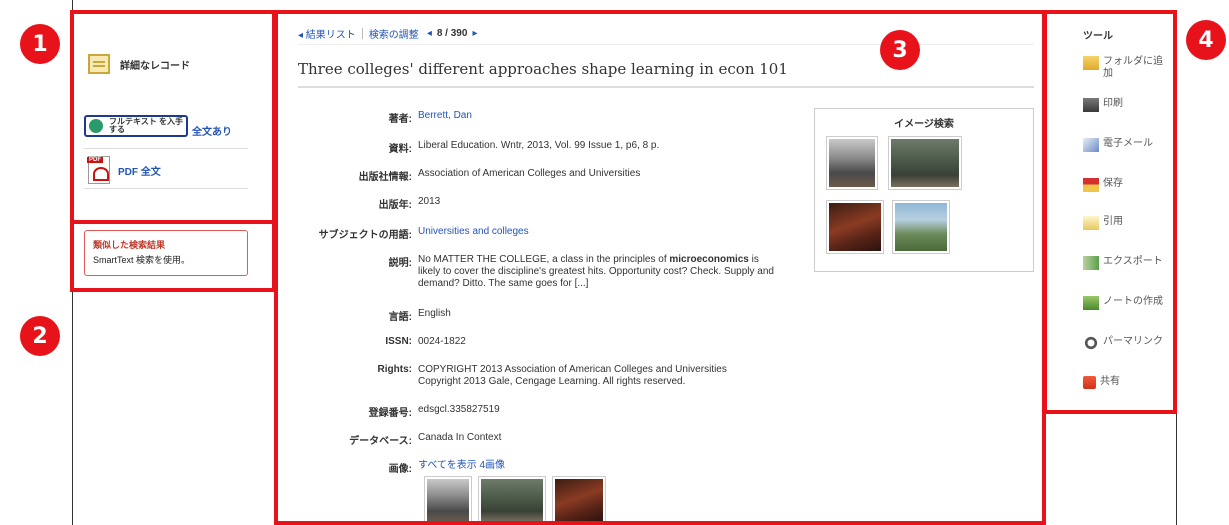  What do you see at coordinates (394, 369) in the screenshot?
I see `field-label: Rights:` at bounding box center [394, 369].